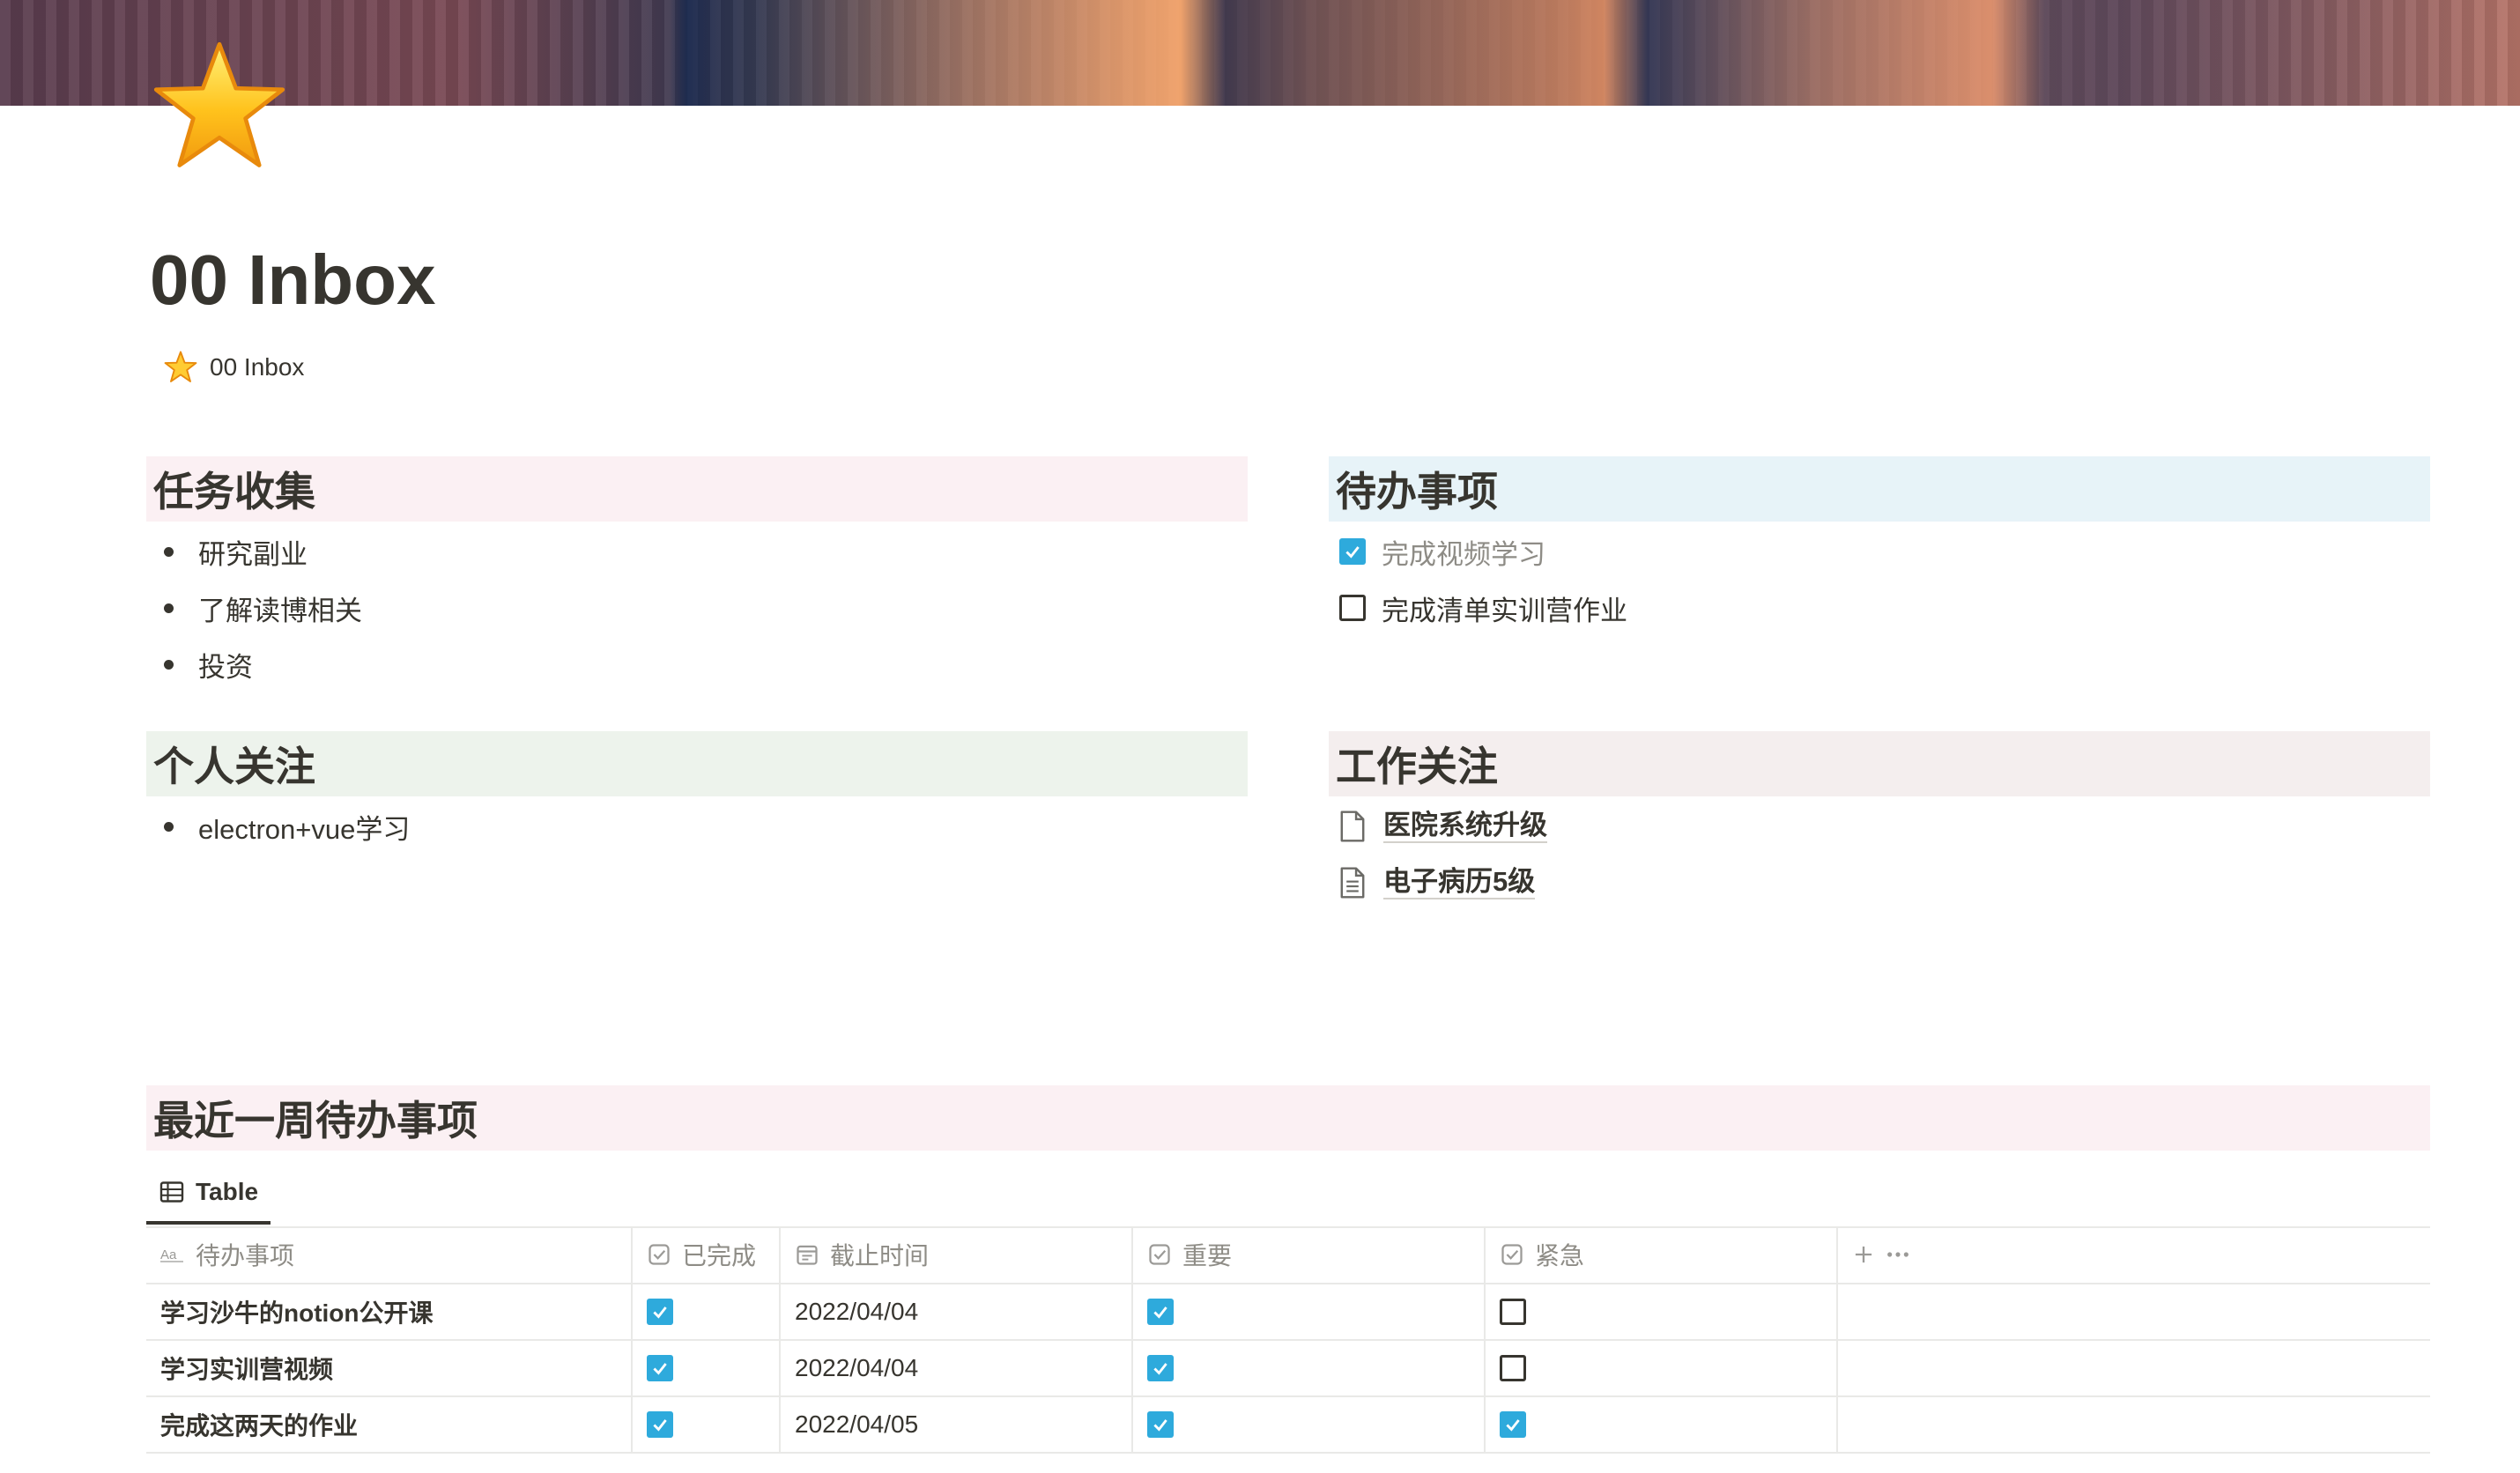  I want to click on list-item-text: 了解读博相关, so click(280, 610).